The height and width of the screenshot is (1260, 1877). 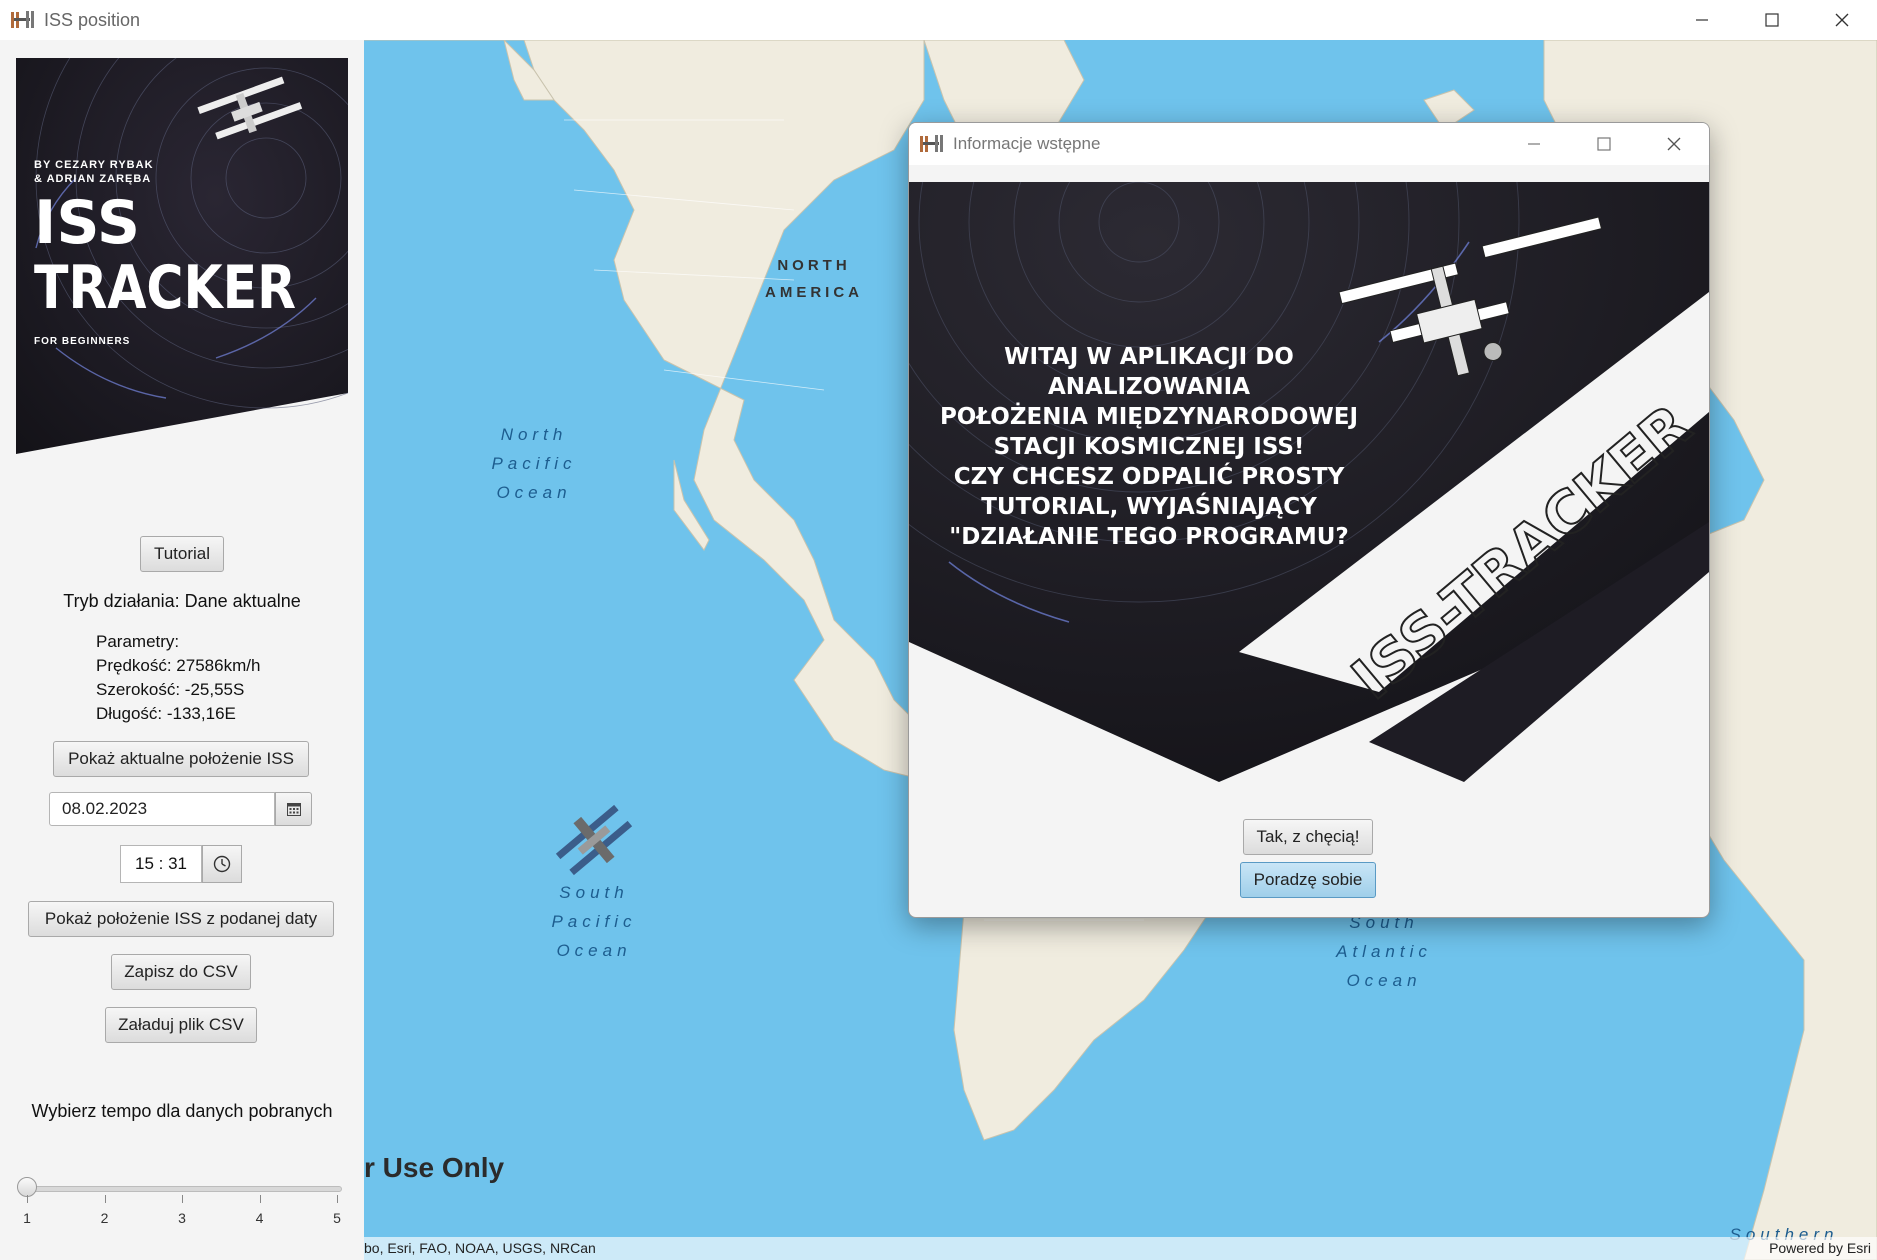 I want to click on dialog-title: Informacje wstępne, so click(x=1027, y=143).